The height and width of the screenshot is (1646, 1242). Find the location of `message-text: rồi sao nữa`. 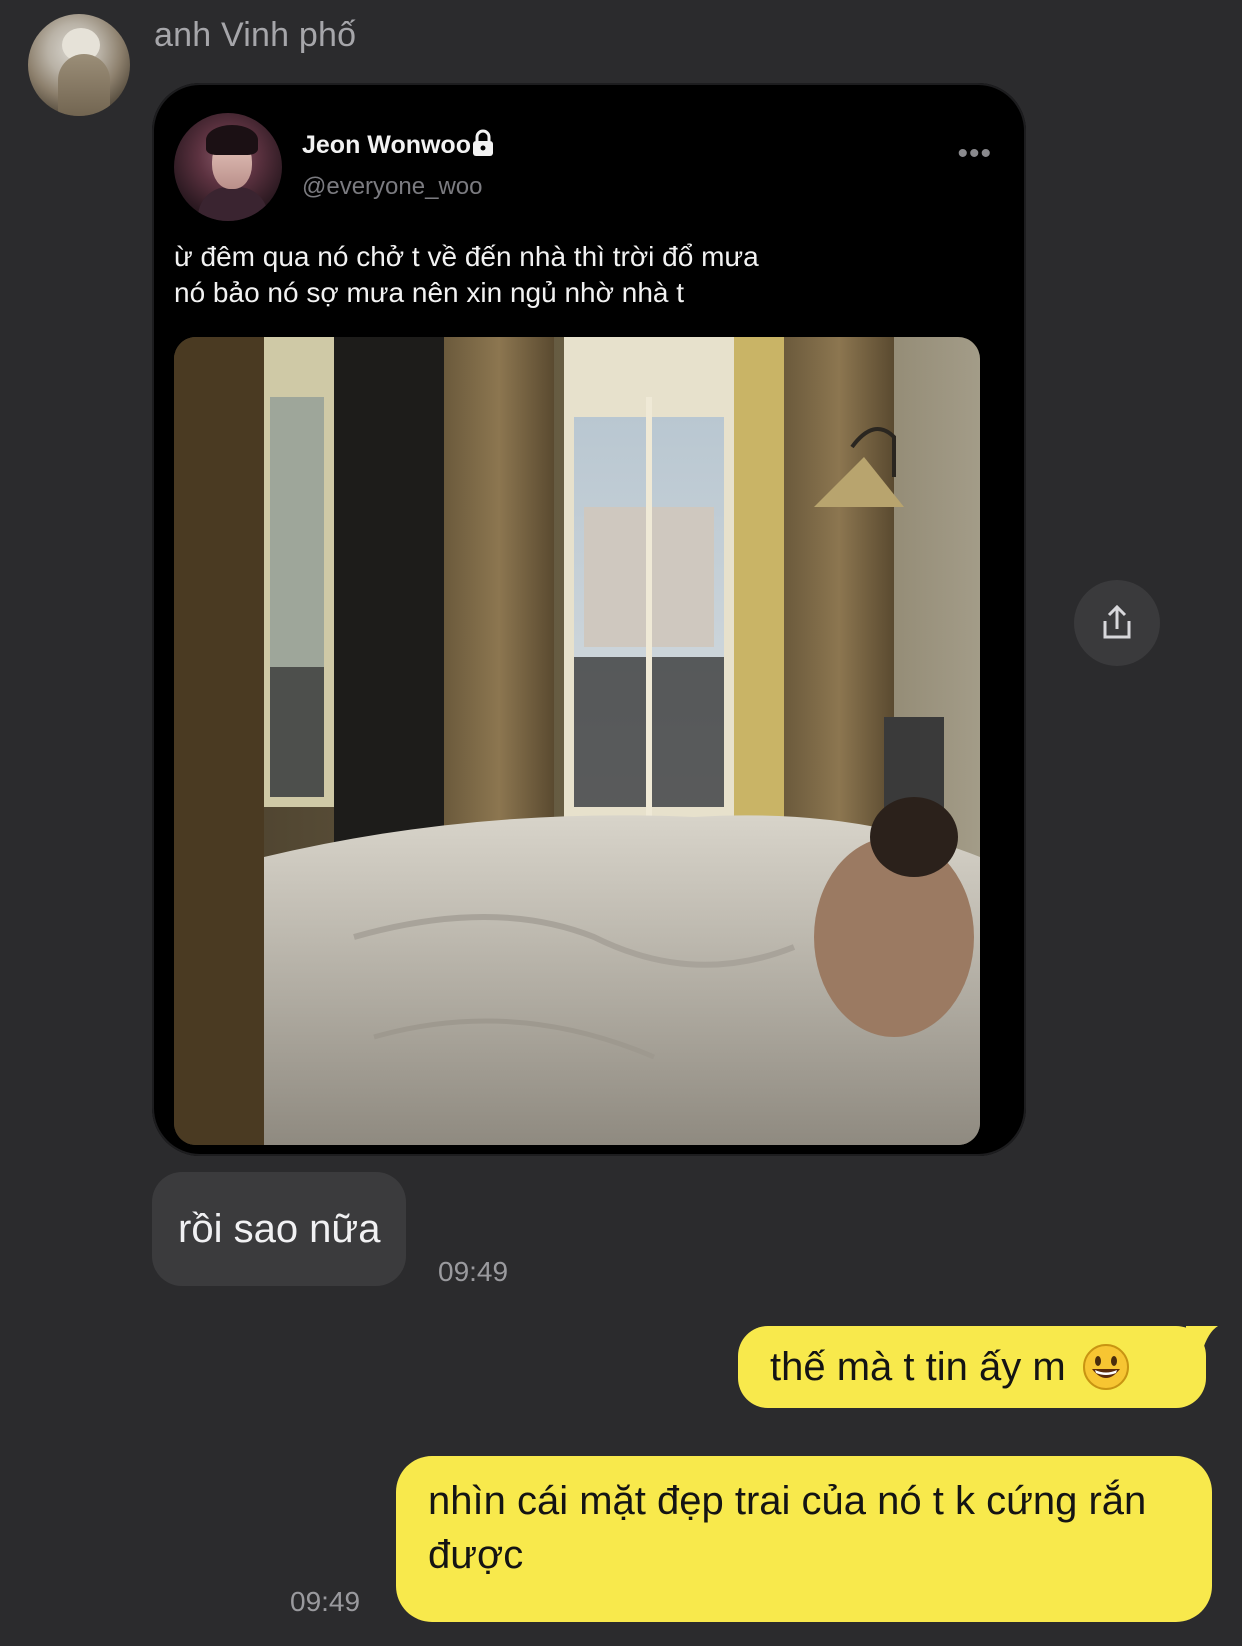

message-text: rồi sao nữa is located at coordinates (279, 1228).